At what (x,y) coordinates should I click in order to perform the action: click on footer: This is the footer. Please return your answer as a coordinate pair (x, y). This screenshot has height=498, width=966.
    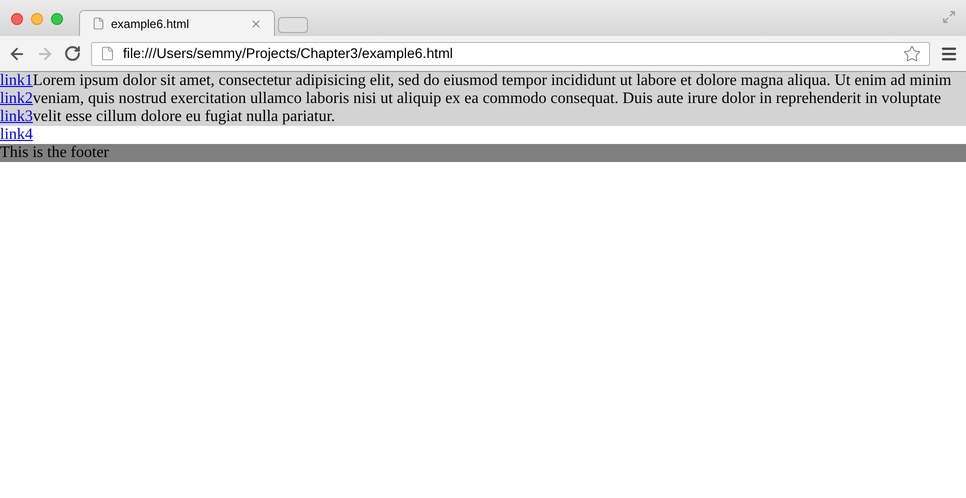
    Looking at the image, I should click on (483, 153).